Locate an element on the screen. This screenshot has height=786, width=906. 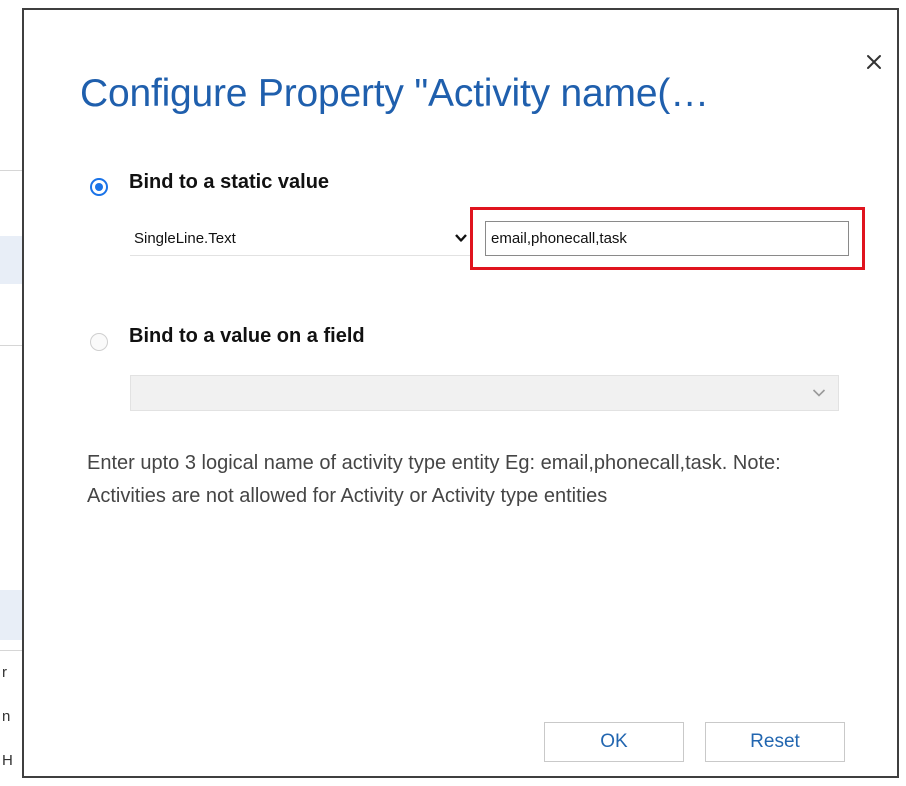
close-icon is located at coordinates (874, 62).